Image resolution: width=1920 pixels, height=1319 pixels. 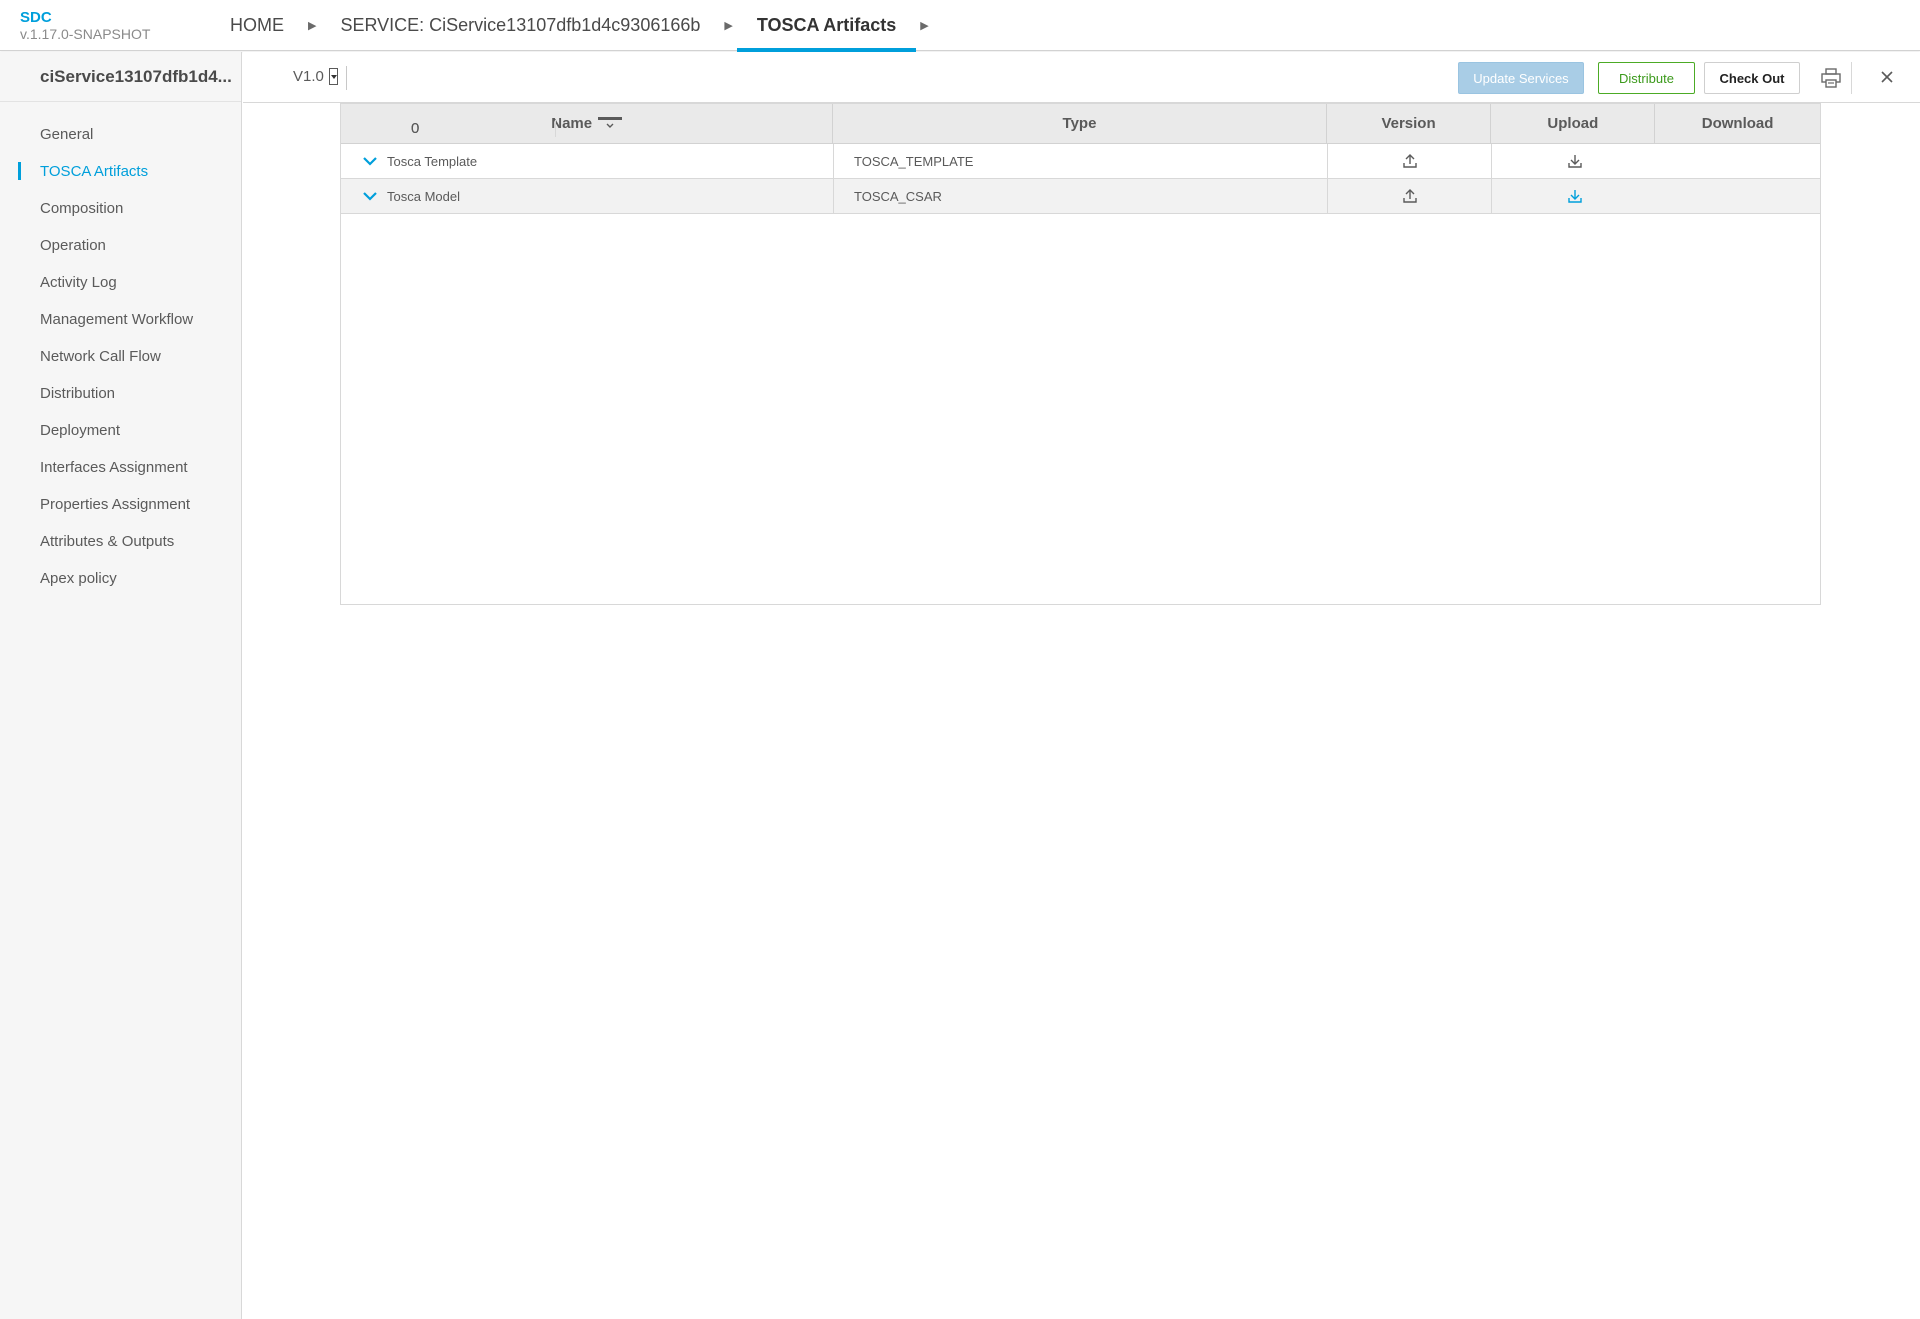 What do you see at coordinates (572, 123) in the screenshot?
I see `column-header-label: Name` at bounding box center [572, 123].